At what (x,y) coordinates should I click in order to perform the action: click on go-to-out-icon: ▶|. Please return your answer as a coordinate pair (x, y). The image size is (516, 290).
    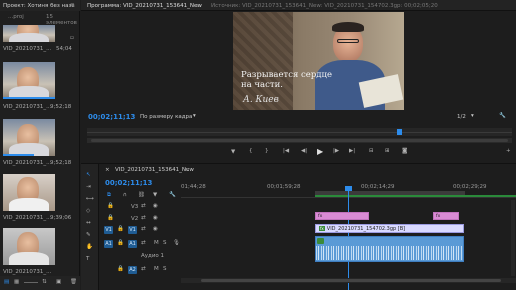
    Looking at the image, I should click on (352, 151).